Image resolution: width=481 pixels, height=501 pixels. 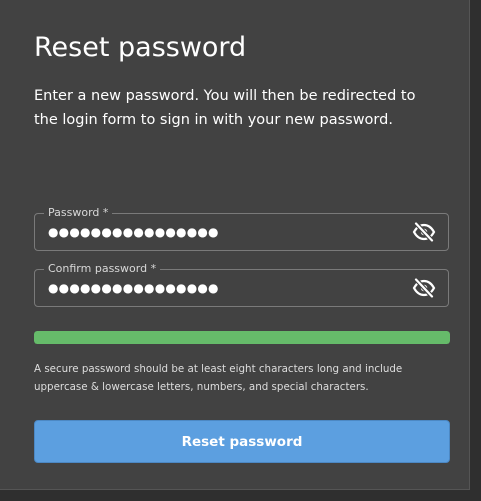 What do you see at coordinates (133, 232) in the screenshot?
I see `password-field-value: ●●●●●●●●●●●●●●●●` at bounding box center [133, 232].